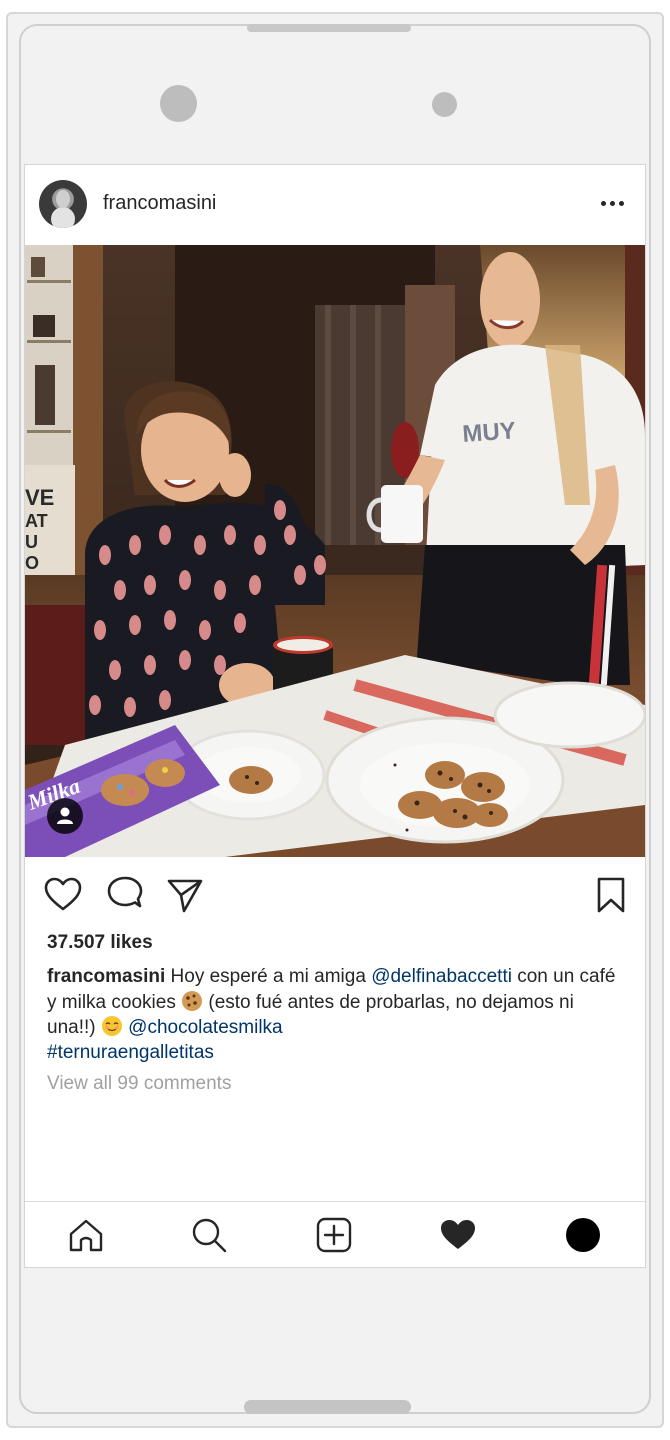  Describe the element at coordinates (65, 816) in the screenshot. I see `user-tag-icon` at that location.